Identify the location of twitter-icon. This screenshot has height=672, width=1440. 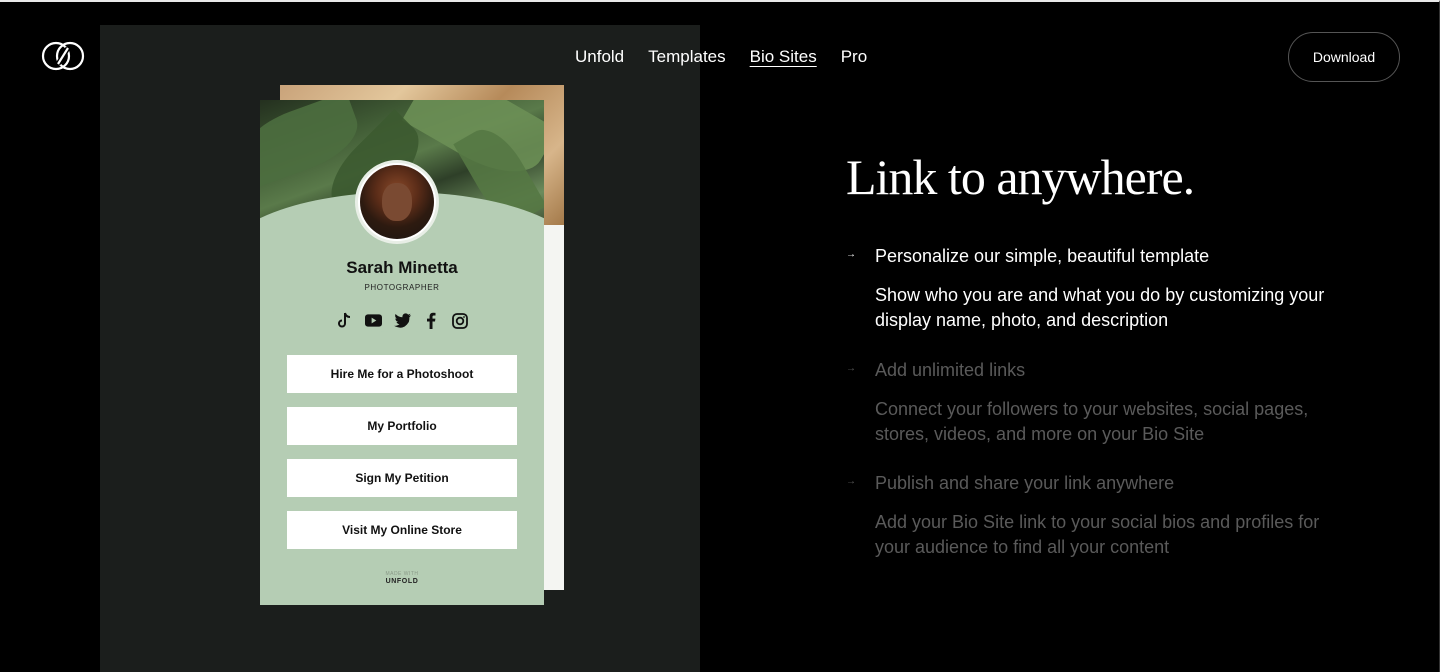
(402, 320).